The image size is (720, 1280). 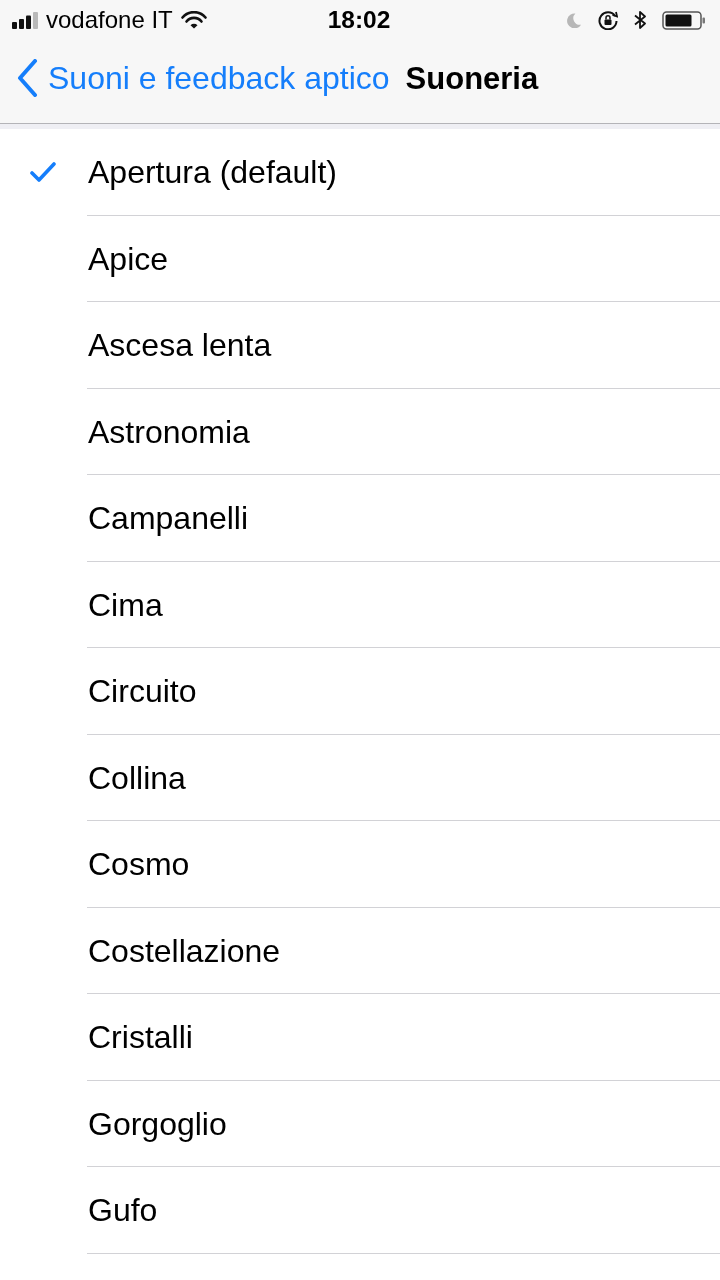 What do you see at coordinates (574, 20) in the screenshot?
I see `moon-icon` at bounding box center [574, 20].